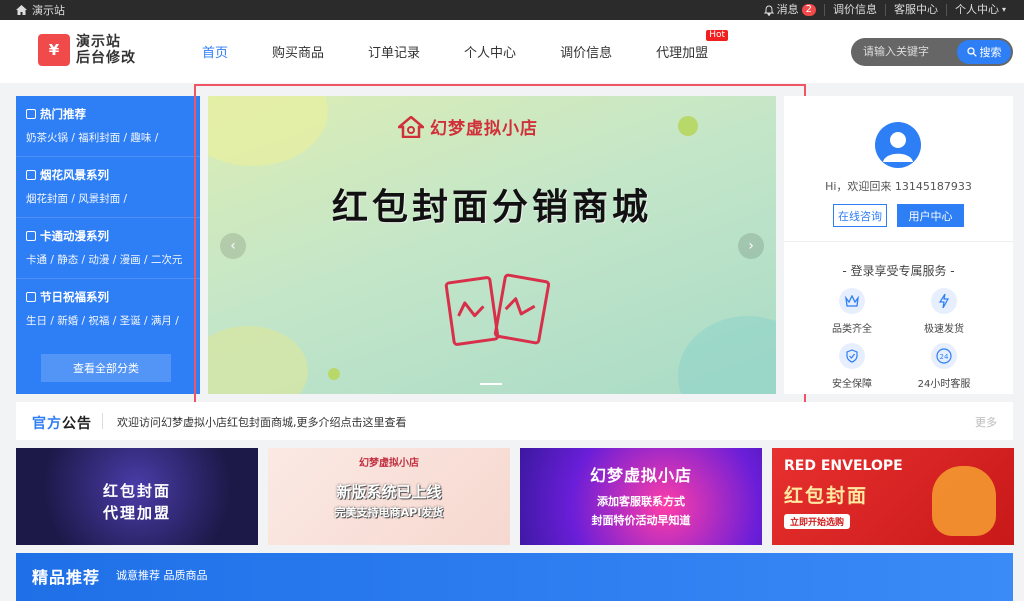  What do you see at coordinates (162, 575) in the screenshot?
I see `featured-subtitle: 诚意推荐 品质商品` at bounding box center [162, 575].